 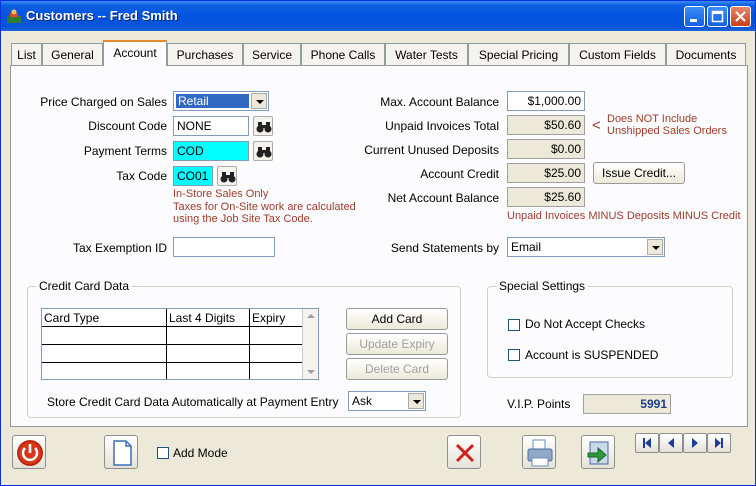 I want to click on tab-label: Special Pricing, so click(x=518, y=55).